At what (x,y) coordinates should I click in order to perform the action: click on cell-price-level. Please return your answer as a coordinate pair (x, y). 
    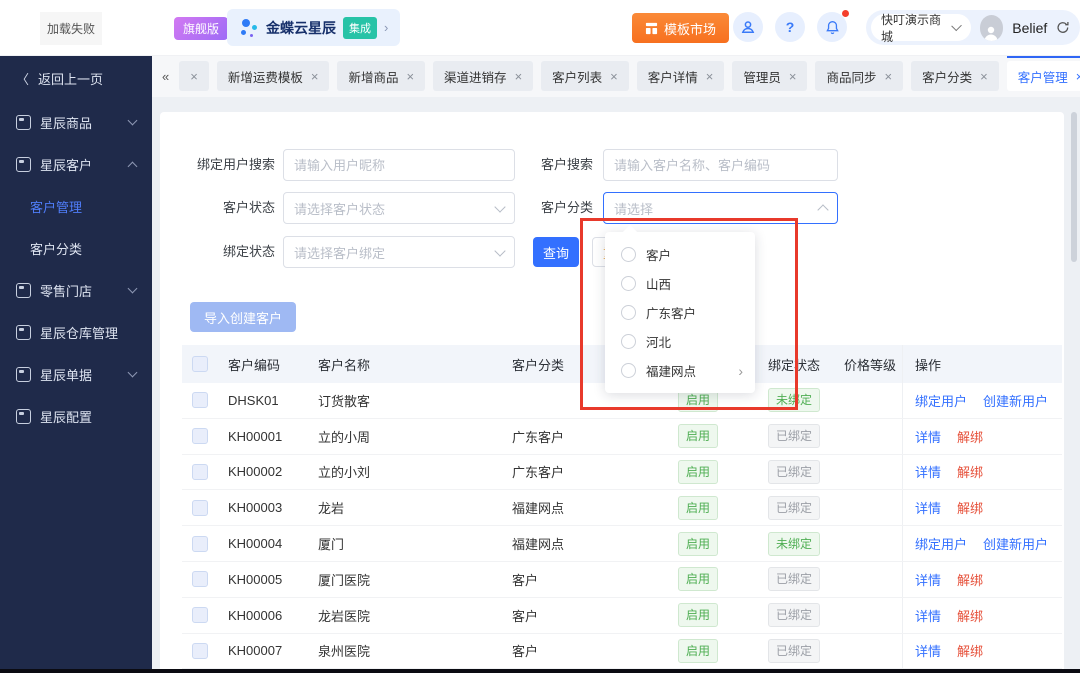
    Looking at the image, I should click on (873, 400).